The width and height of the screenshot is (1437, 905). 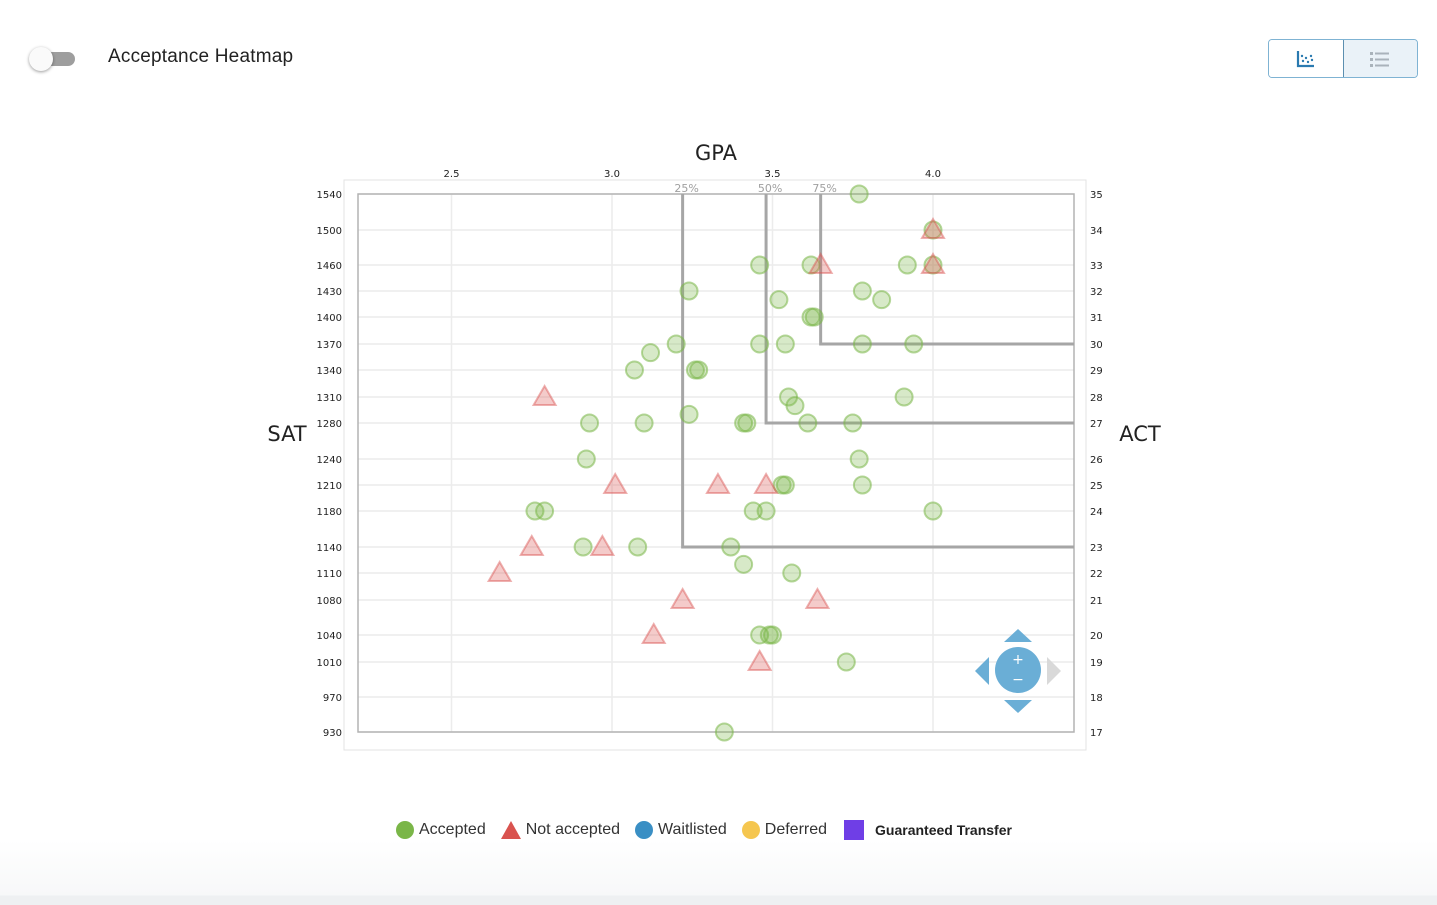 I want to click on gpa-tick-label: 4.0, so click(x=933, y=174).